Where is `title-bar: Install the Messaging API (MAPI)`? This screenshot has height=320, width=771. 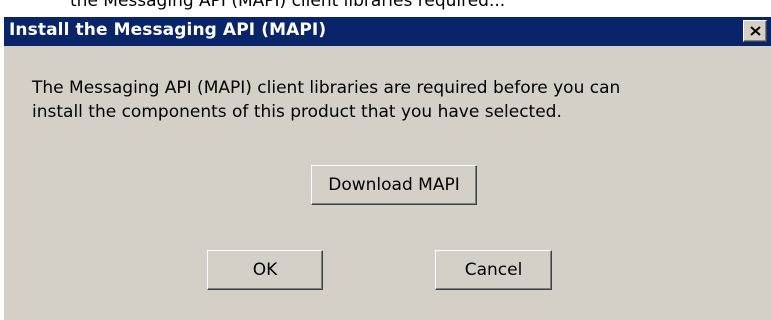
title-bar: Install the Messaging API (MAPI) is located at coordinates (387, 31).